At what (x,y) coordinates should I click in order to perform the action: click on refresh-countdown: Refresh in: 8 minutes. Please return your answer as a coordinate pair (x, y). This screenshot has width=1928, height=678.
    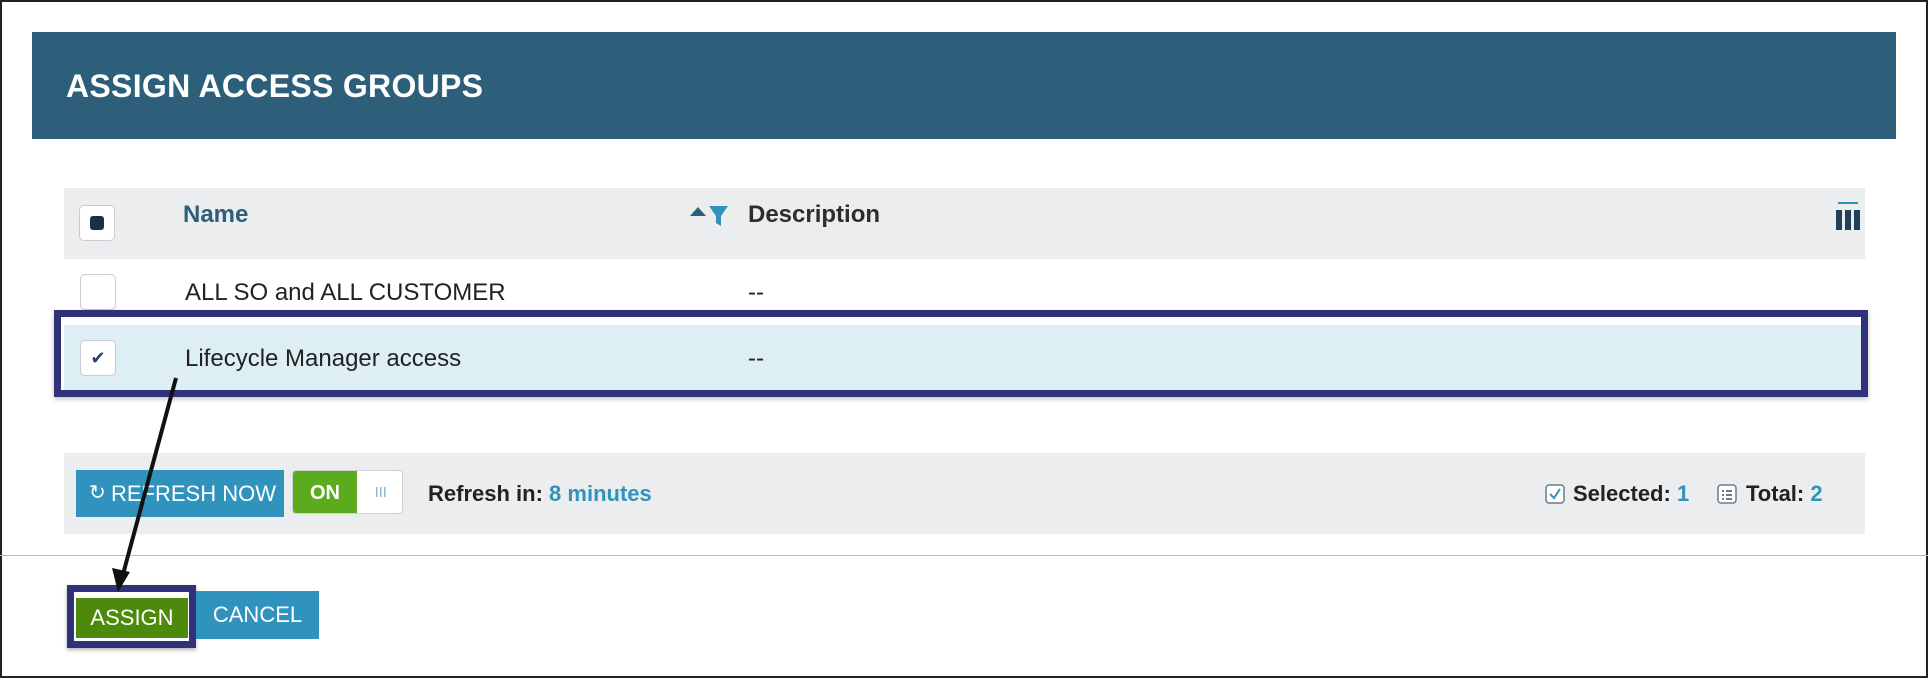
    Looking at the image, I should click on (540, 494).